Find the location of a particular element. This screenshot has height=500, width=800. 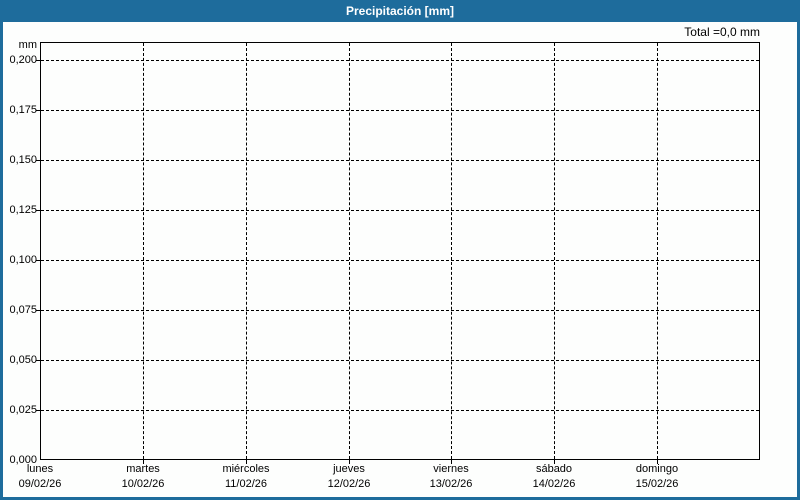

y-axis-unit-label: mm is located at coordinates (27, 45).